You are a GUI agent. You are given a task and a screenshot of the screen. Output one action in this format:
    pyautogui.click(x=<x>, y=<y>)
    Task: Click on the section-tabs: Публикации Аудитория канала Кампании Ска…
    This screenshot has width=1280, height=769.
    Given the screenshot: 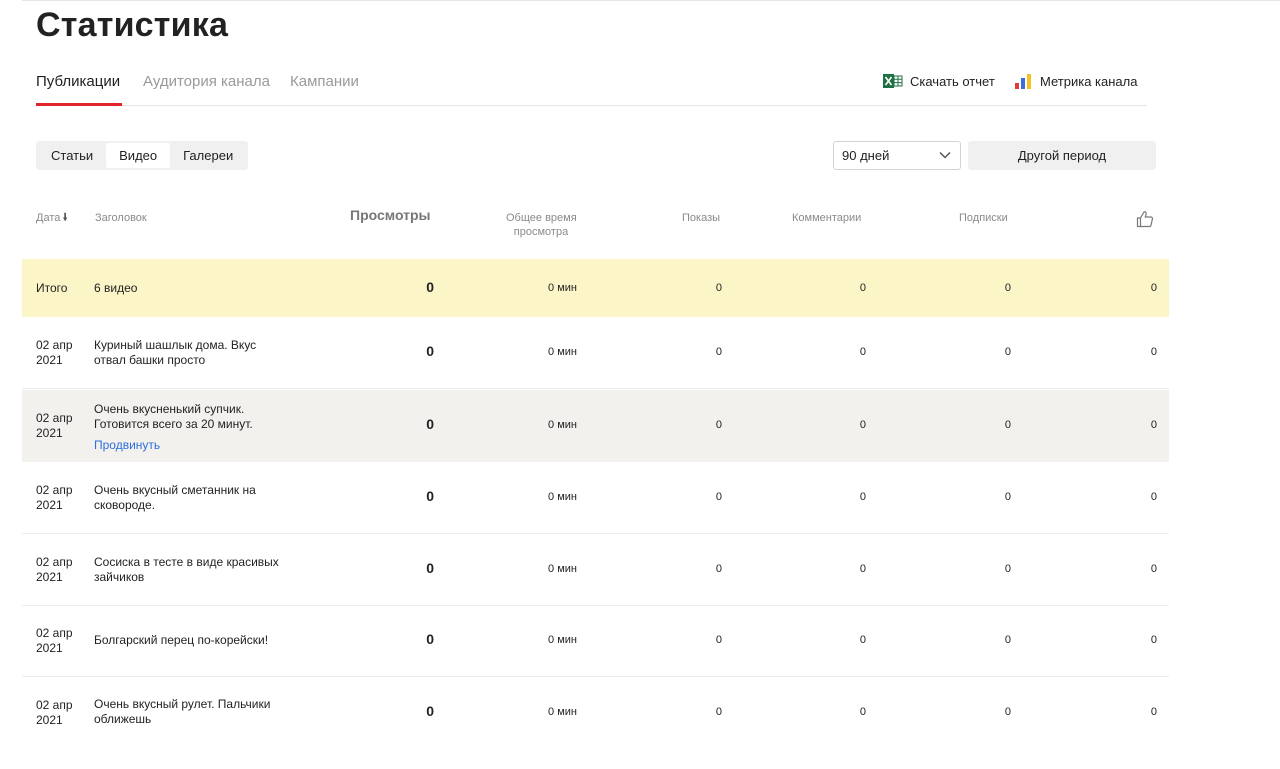 What is the action you would take?
    pyautogui.click(x=591, y=88)
    